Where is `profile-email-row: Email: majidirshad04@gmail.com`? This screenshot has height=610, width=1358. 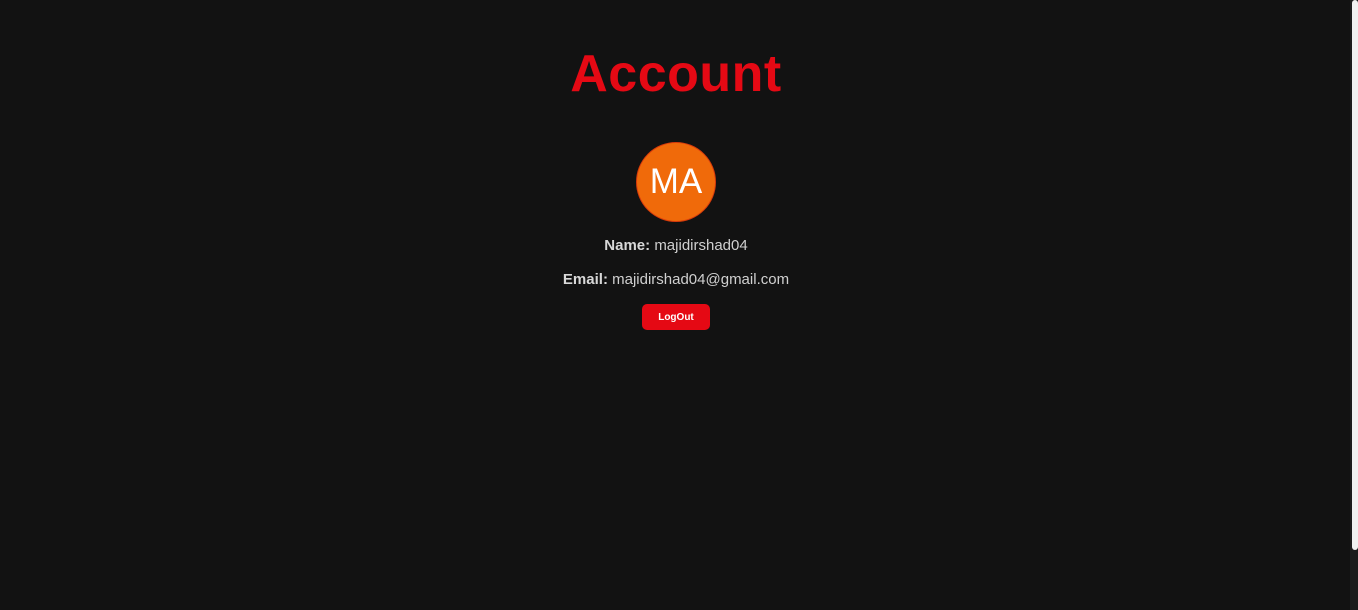
profile-email-row: Email: majidirshad04@gmail.com is located at coordinates (676, 280).